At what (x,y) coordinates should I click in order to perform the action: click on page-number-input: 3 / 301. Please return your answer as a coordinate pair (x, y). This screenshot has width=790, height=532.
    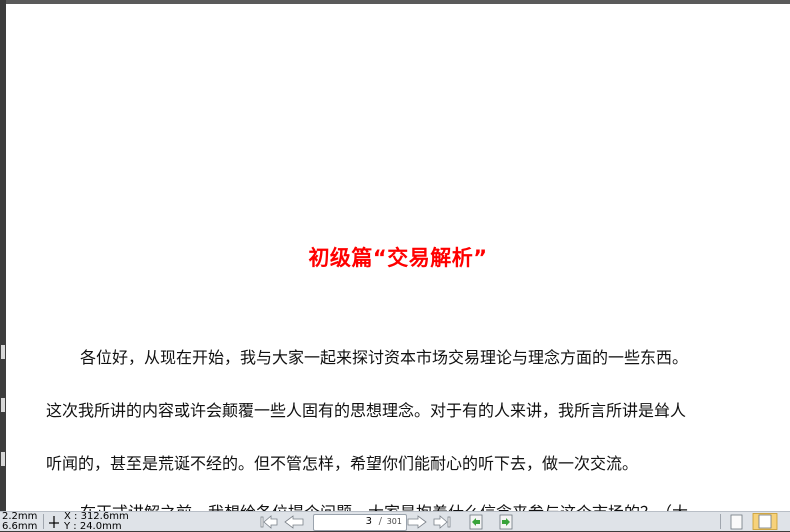
    Looking at the image, I should click on (360, 522).